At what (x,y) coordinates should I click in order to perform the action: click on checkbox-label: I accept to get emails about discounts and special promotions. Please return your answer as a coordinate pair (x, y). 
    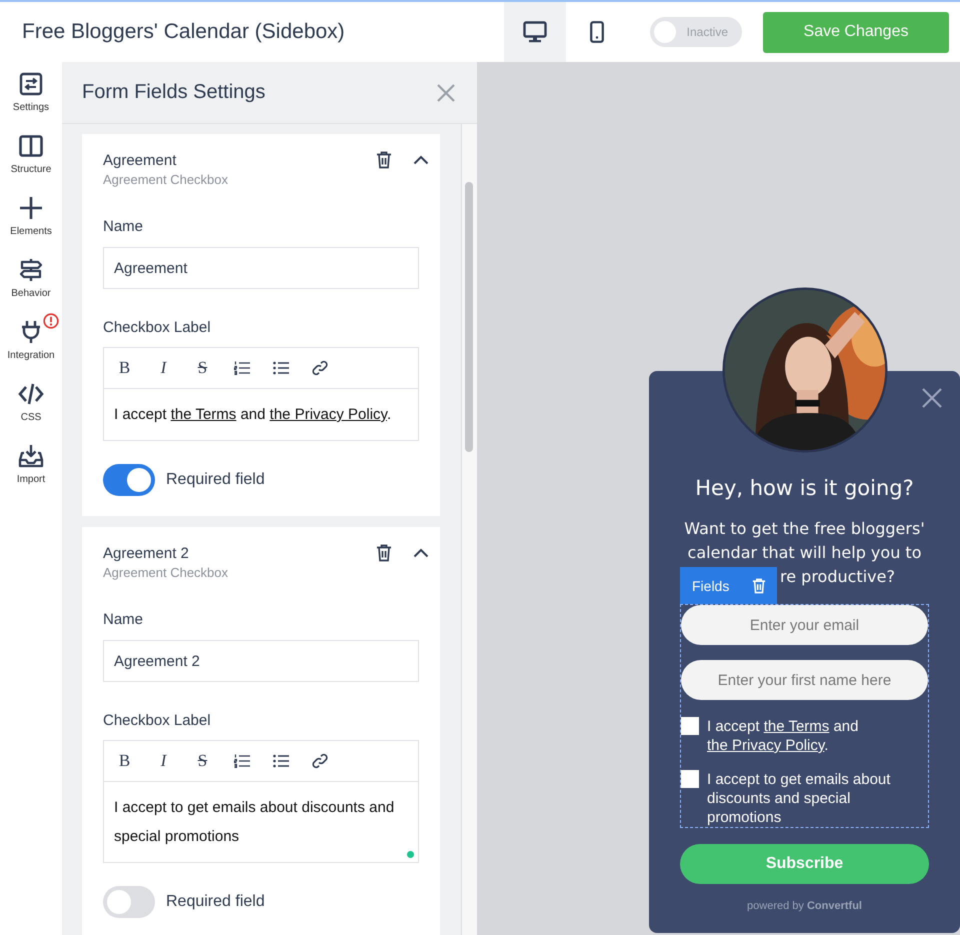
    Looking at the image, I should click on (799, 798).